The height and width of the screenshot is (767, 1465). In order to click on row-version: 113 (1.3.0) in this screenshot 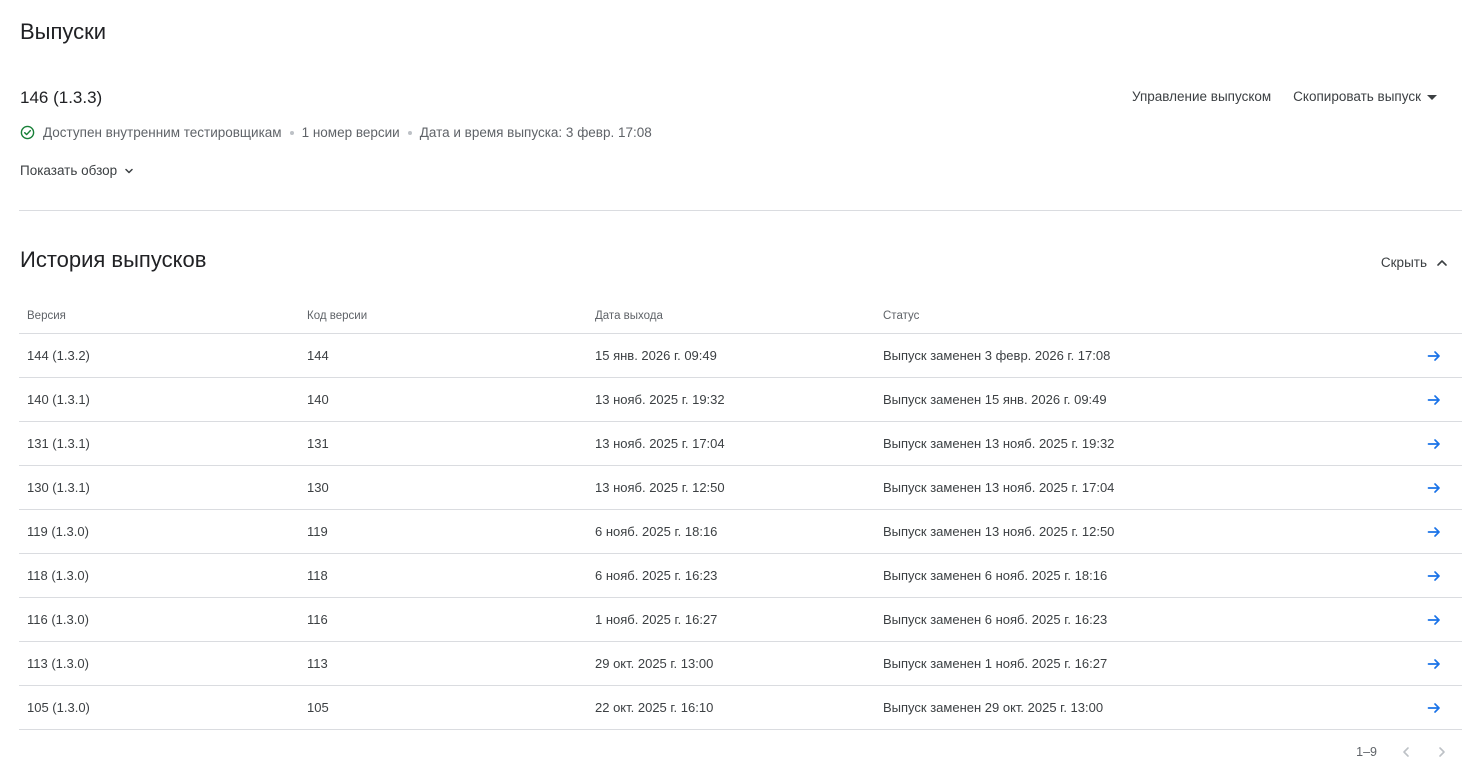, I will do `click(58, 663)`.